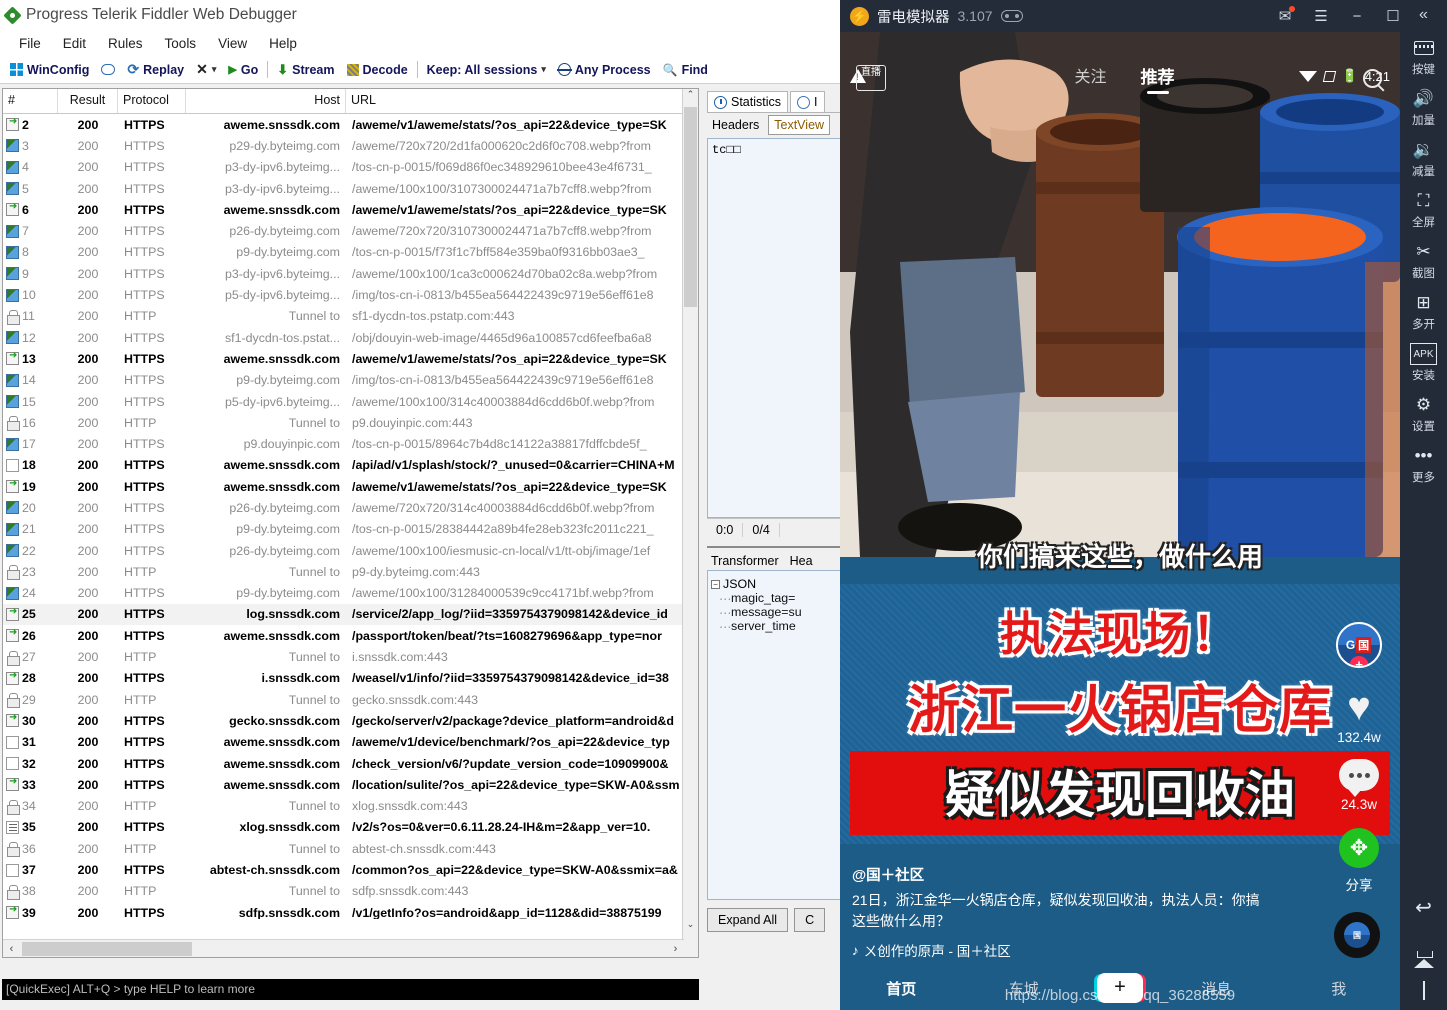 This screenshot has height=1010, width=1447. What do you see at coordinates (1062, 950) in the screenshot?
I see `caption-music: ♪ ㄨ创作的原声 - 国＋社区` at bounding box center [1062, 950].